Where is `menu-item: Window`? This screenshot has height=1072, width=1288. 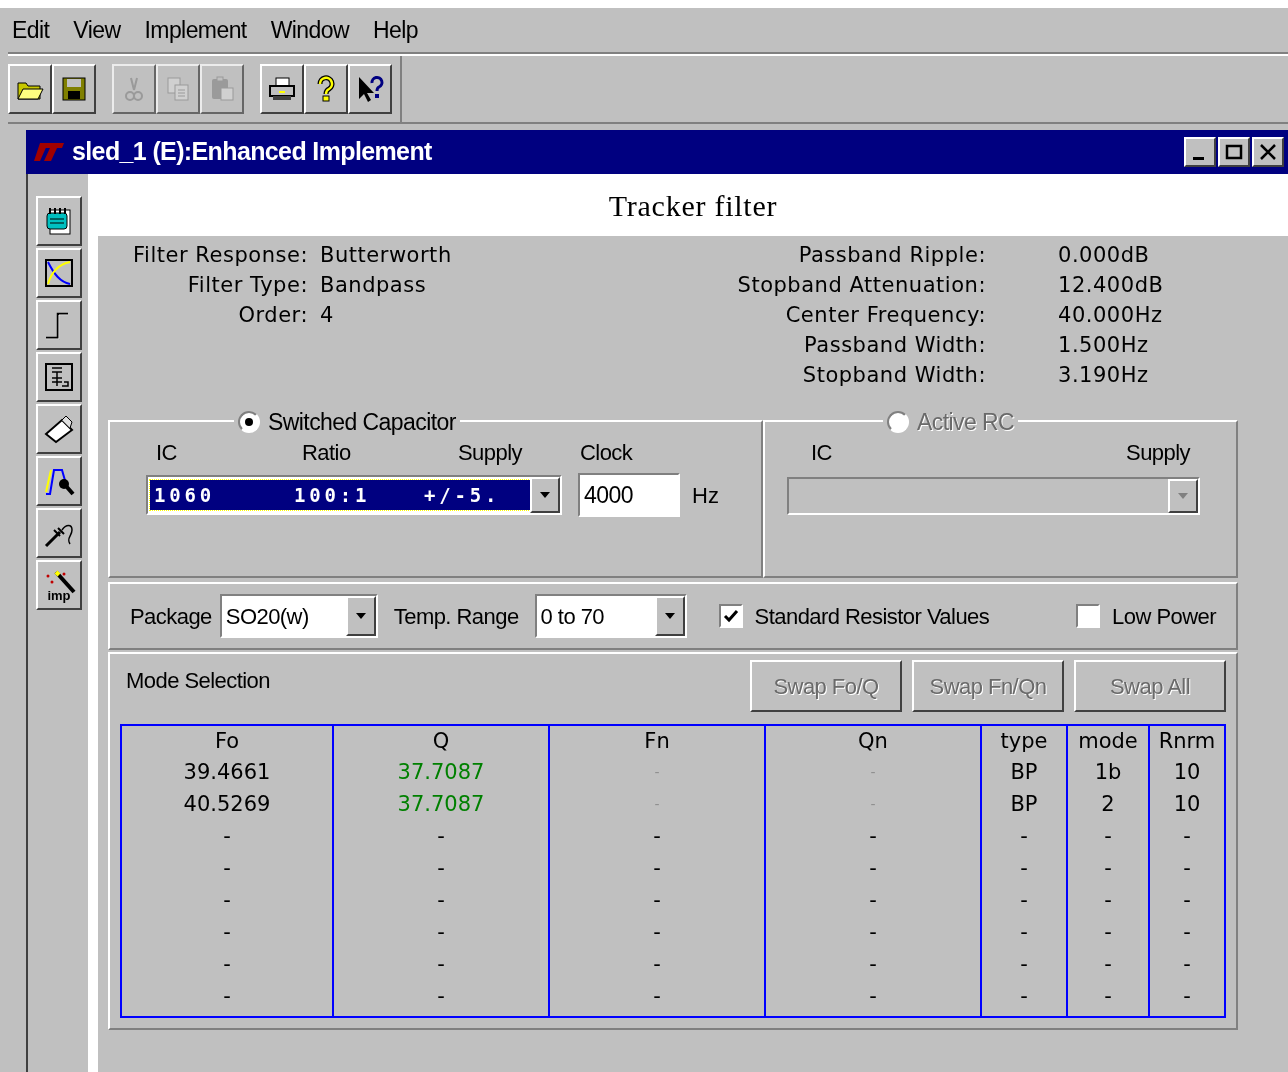
menu-item: Window is located at coordinates (310, 30).